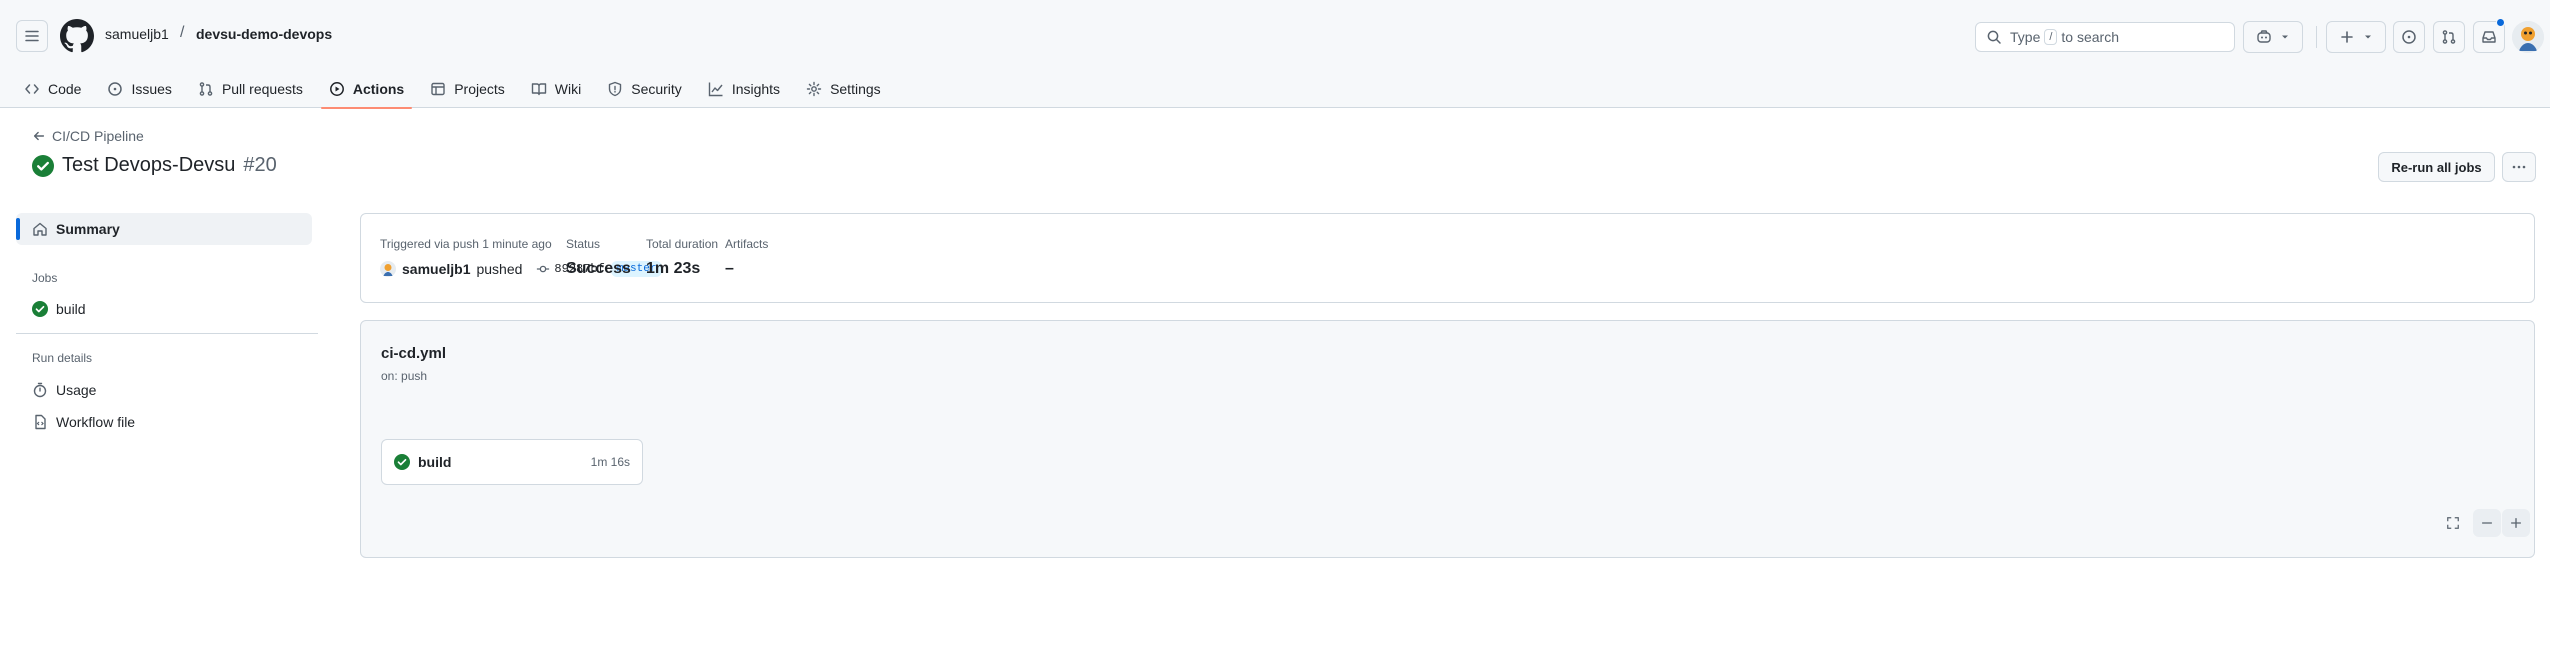 The width and height of the screenshot is (2550, 664). I want to click on zoom-in-button, so click(2516, 523).